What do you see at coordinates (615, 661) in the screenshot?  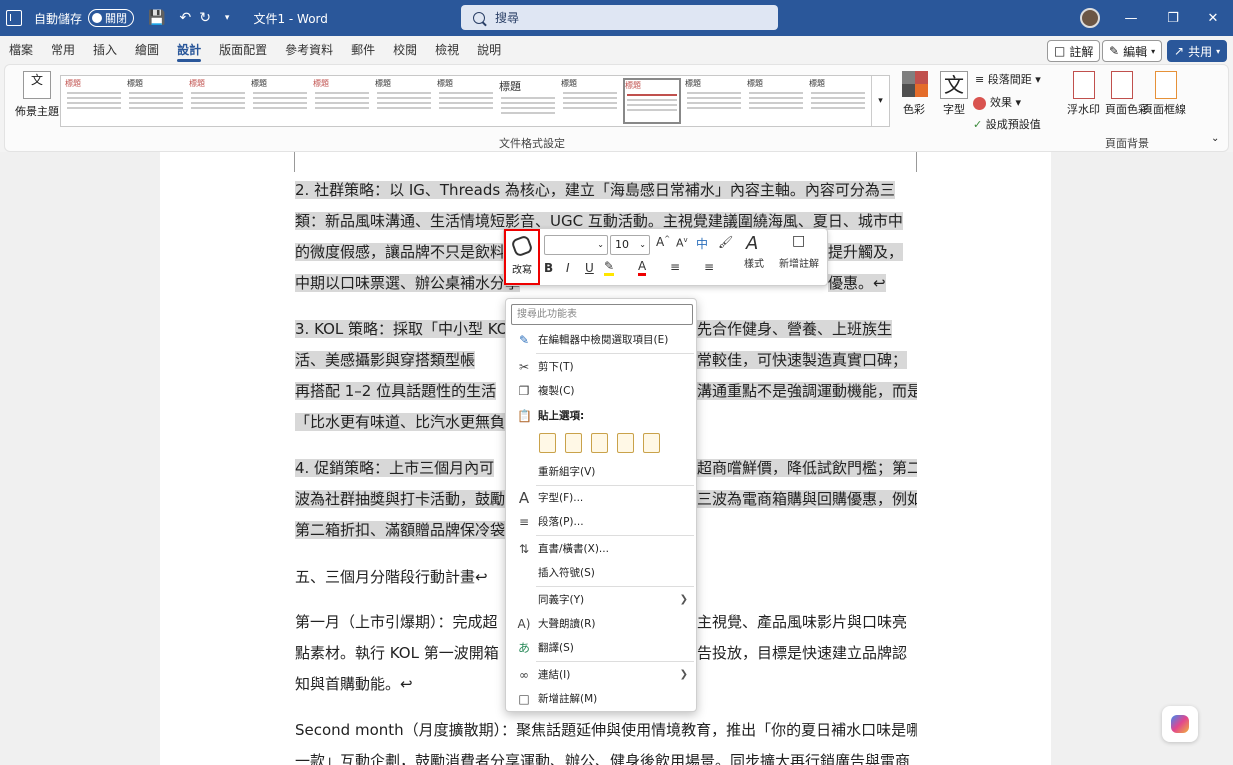 I see `menu-separator` at bounding box center [615, 661].